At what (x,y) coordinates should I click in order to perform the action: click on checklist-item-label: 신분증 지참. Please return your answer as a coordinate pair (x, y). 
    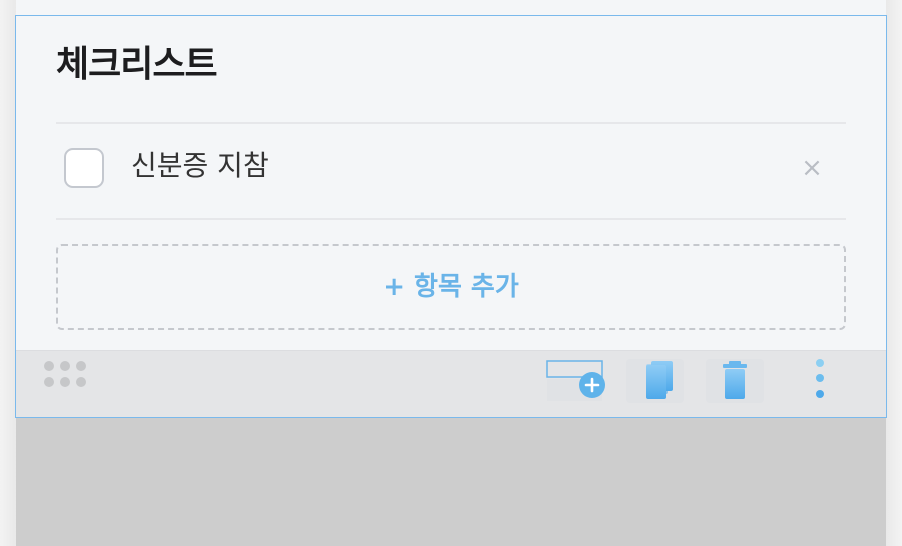
    Looking at the image, I should click on (200, 166).